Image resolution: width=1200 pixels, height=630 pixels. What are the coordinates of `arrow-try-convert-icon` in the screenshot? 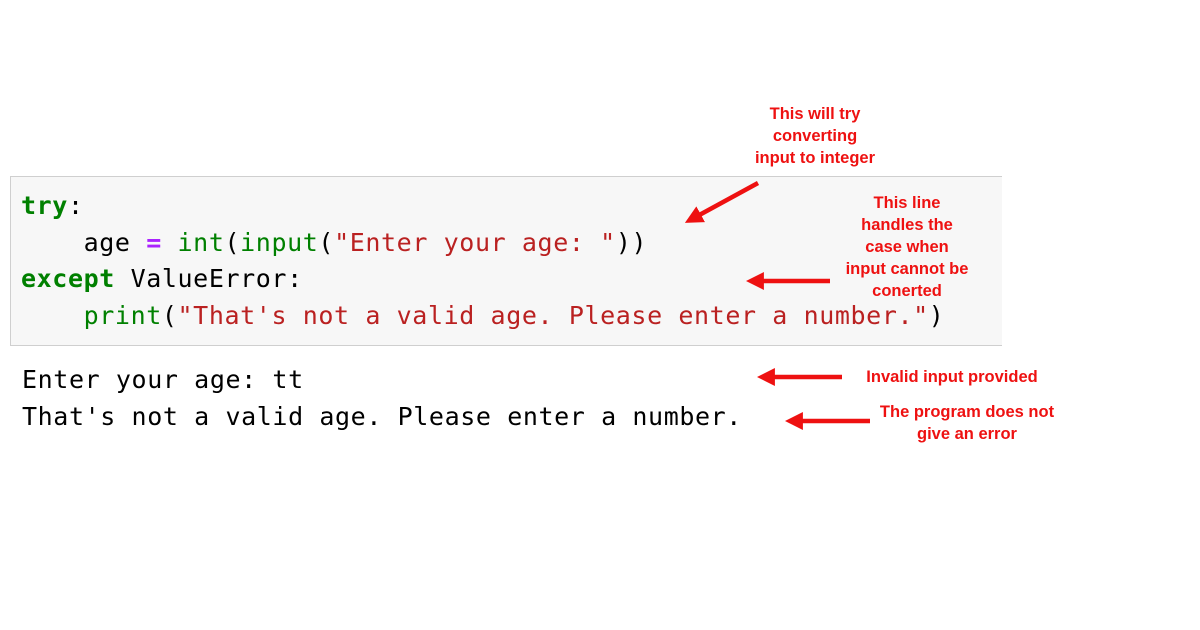 It's located at (722, 202).